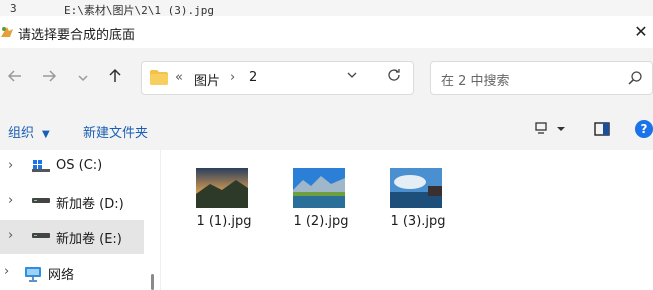 The width and height of the screenshot is (653, 290). I want to click on refresh-icon, so click(394, 75).